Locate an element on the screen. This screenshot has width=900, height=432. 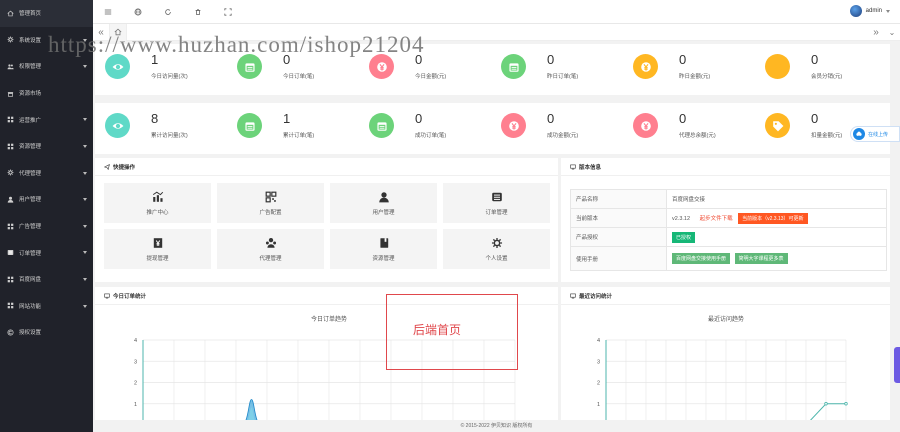
user-menu: admin is located at coordinates (869, 11).